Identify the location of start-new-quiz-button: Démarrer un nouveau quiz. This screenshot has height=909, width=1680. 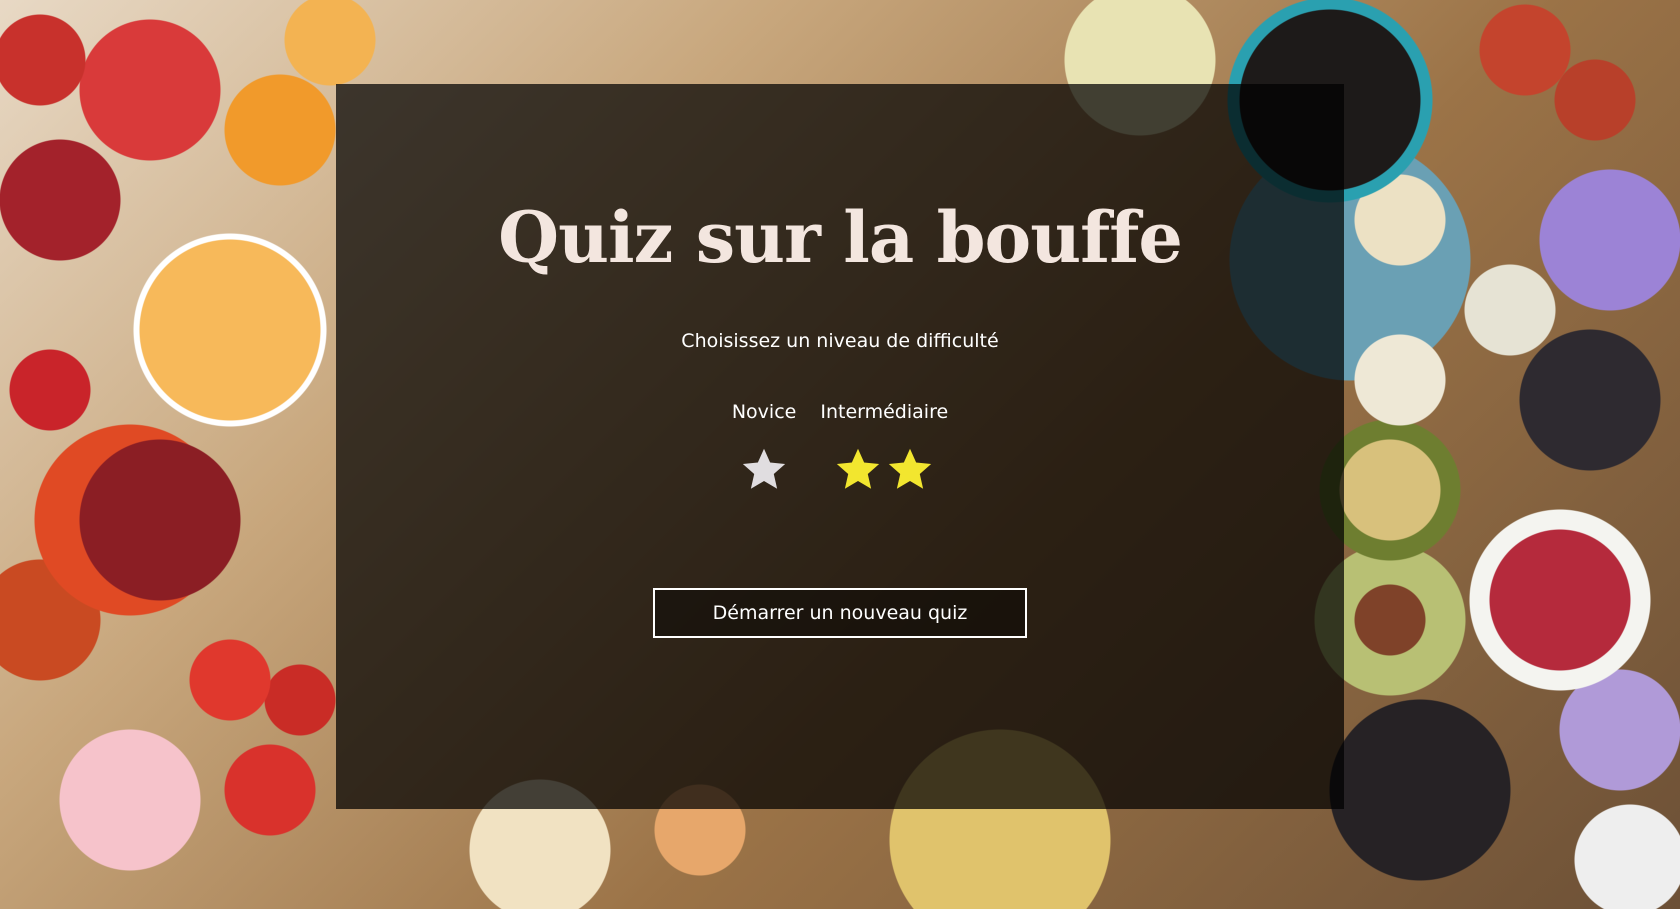
(840, 613).